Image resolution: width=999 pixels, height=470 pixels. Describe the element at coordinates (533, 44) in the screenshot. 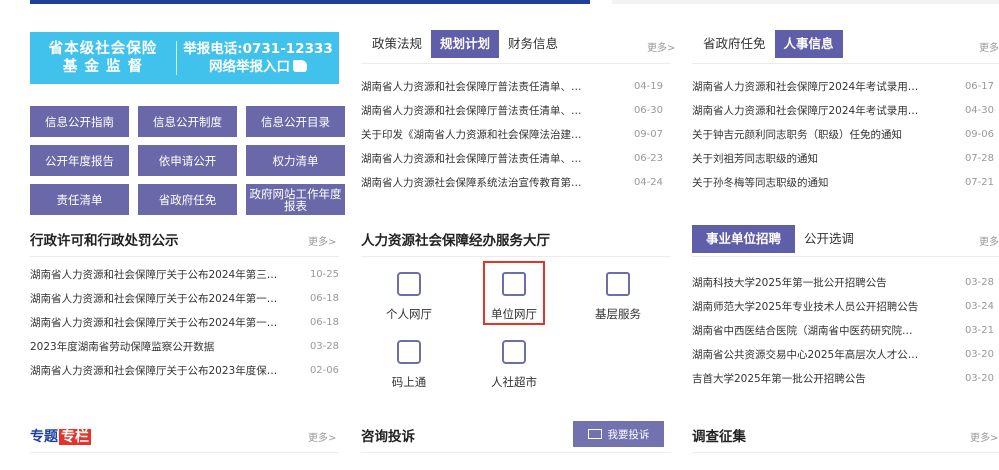

I see `tab-finance: 财务信息` at that location.